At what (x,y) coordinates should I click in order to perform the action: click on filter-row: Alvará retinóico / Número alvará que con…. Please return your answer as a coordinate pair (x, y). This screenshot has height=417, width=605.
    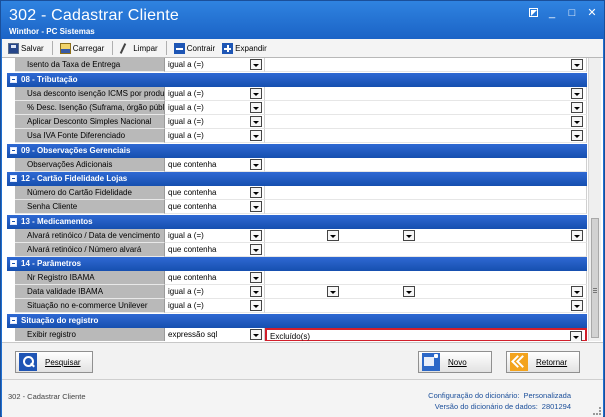
    Looking at the image, I should click on (297, 250).